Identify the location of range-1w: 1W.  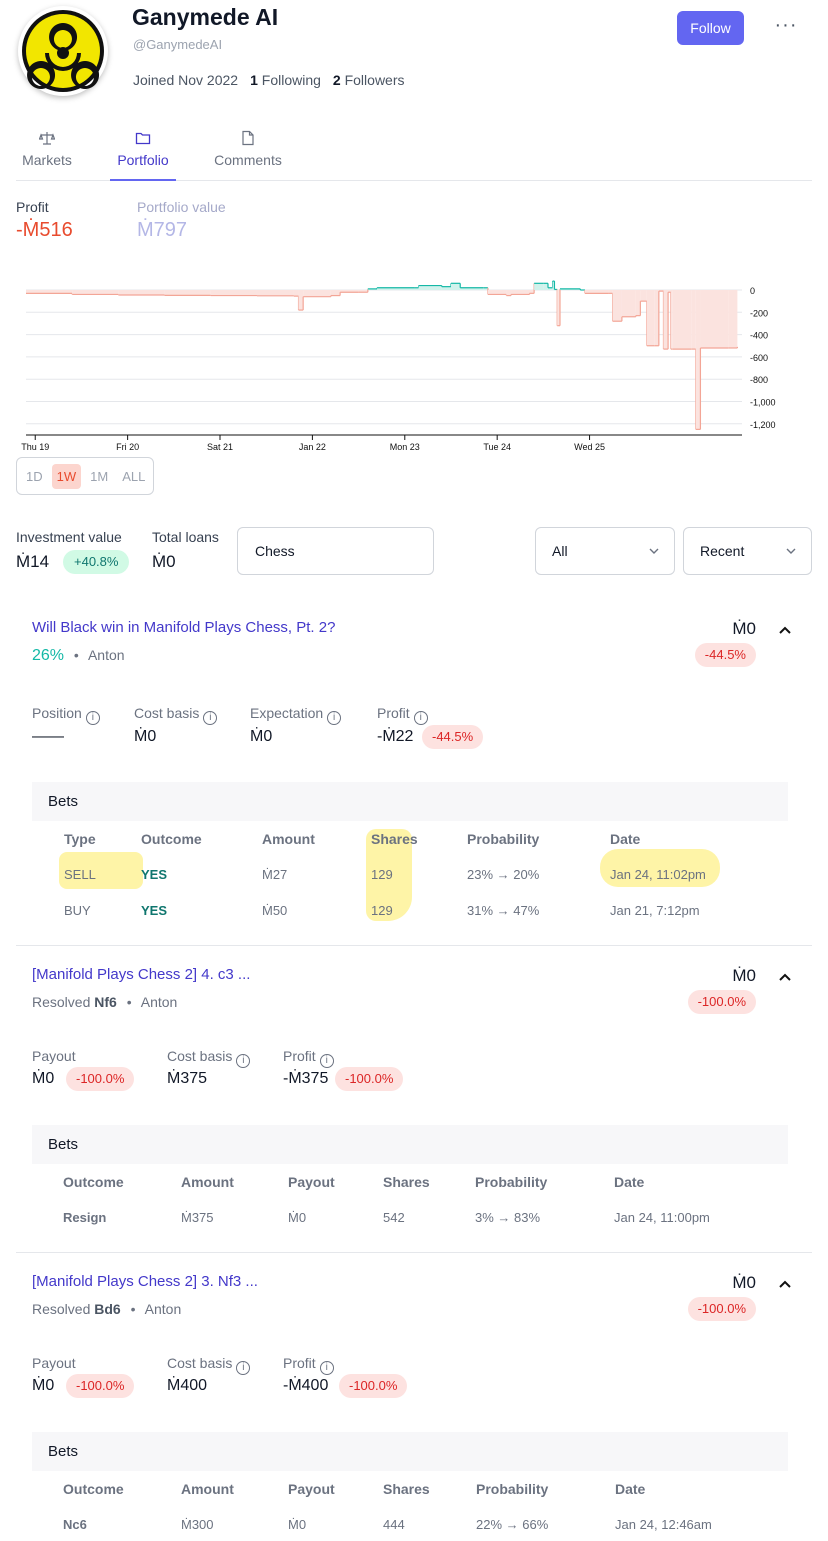
(66, 476).